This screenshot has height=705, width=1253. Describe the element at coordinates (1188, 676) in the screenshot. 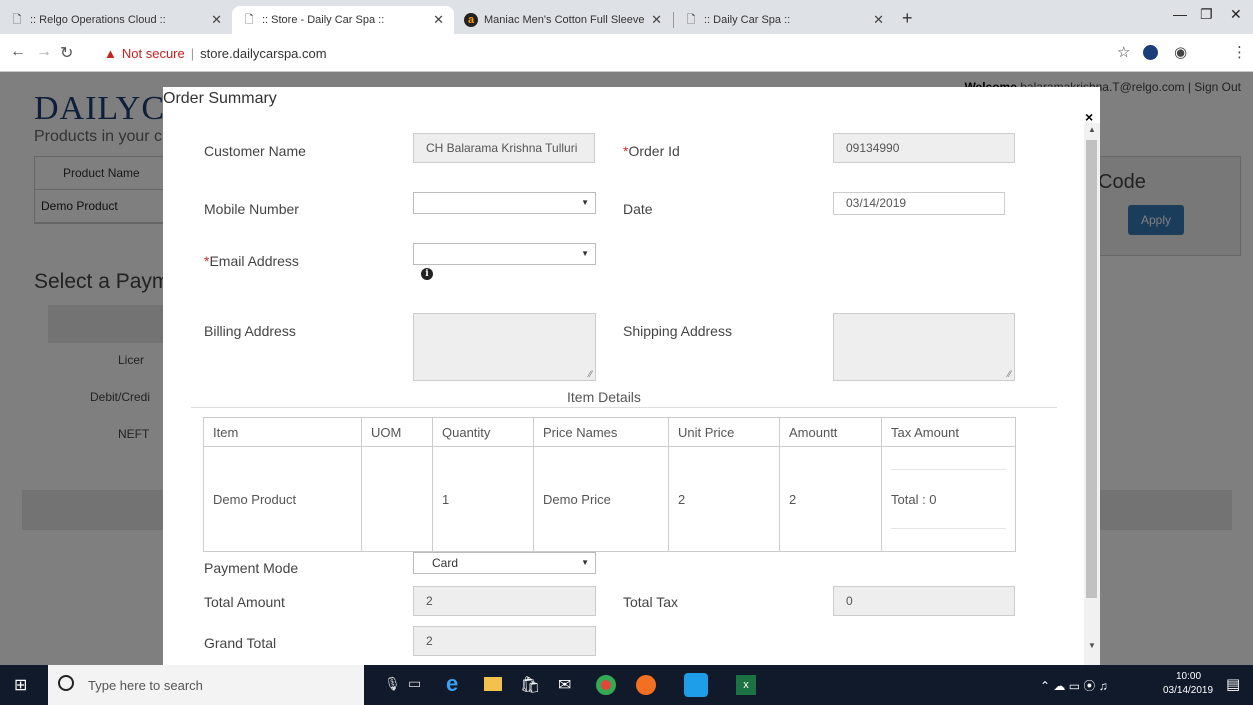

I see `clock-time: 10:00` at that location.